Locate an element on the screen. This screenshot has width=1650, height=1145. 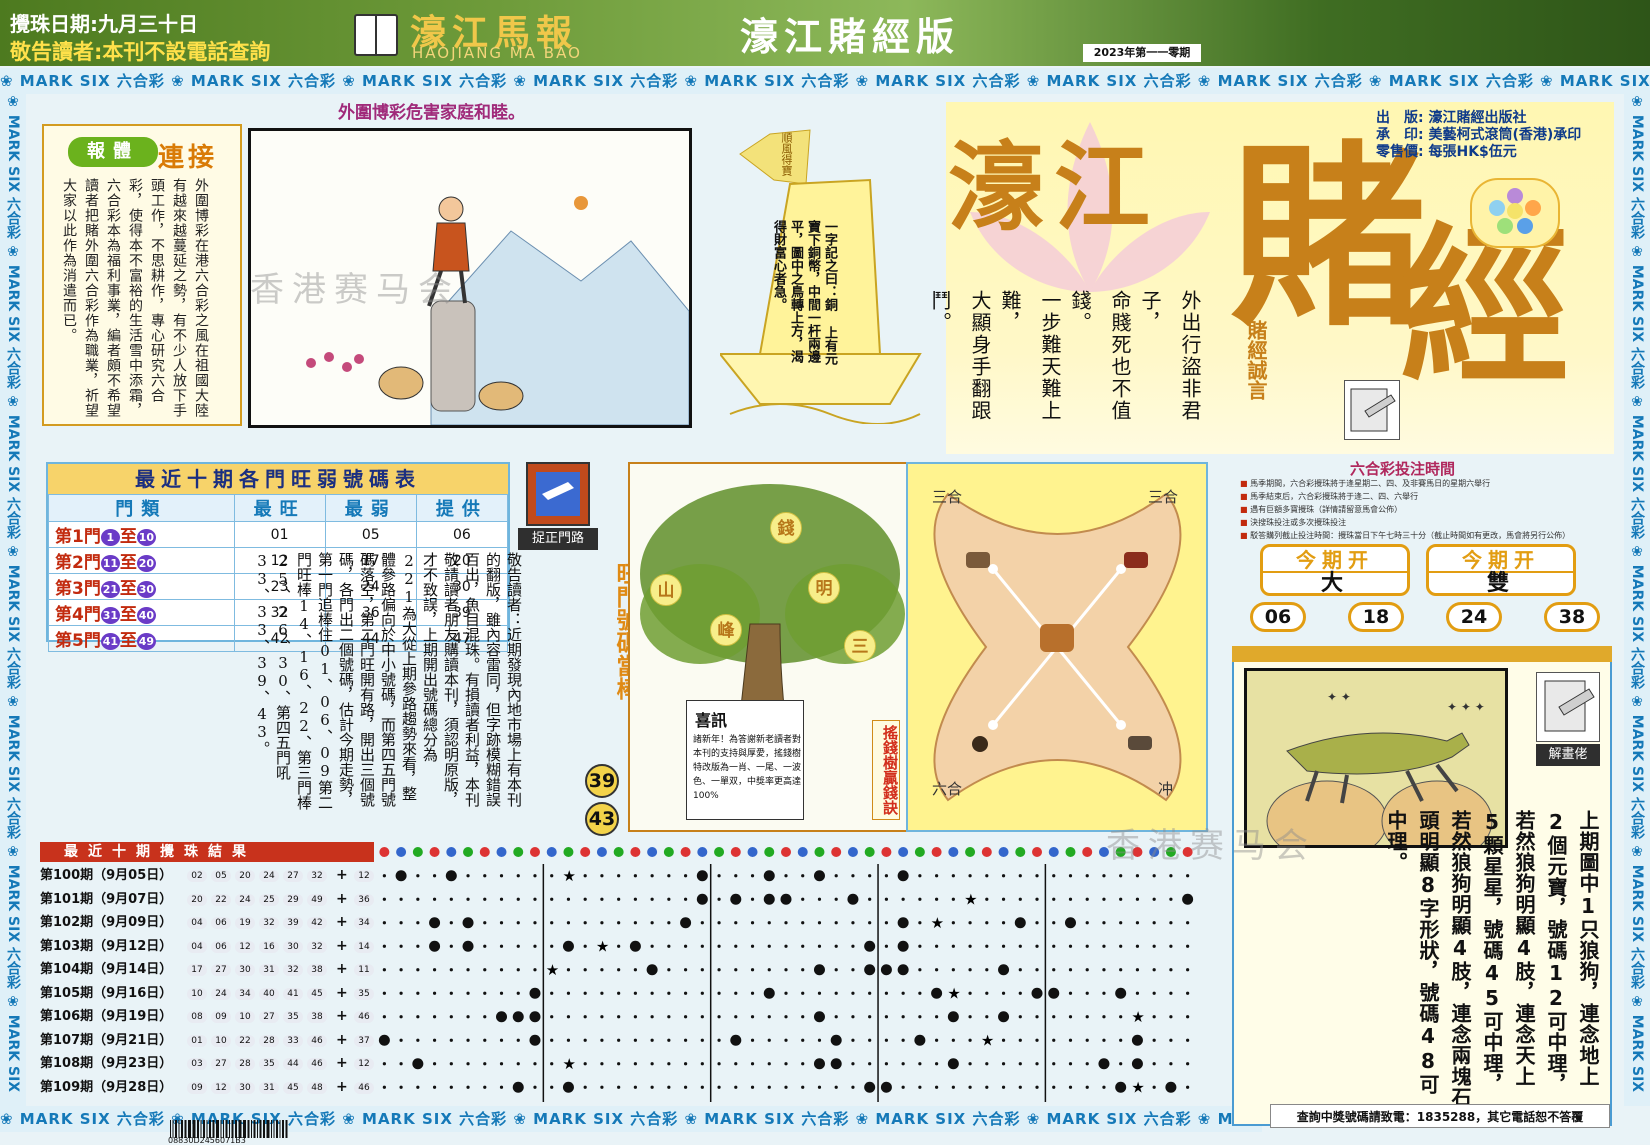
explain-panel-bar is located at coordinates (1422, 654).